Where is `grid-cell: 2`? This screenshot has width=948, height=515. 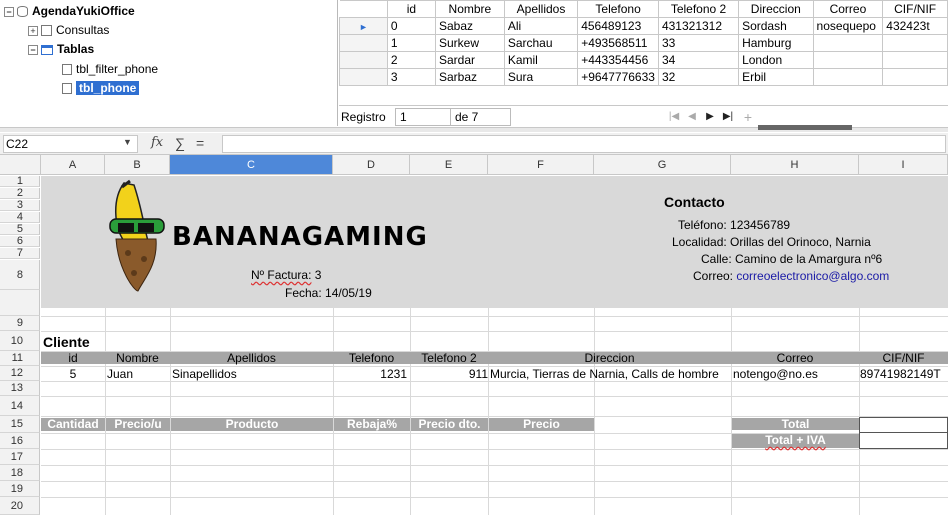 grid-cell: 2 is located at coordinates (411, 60).